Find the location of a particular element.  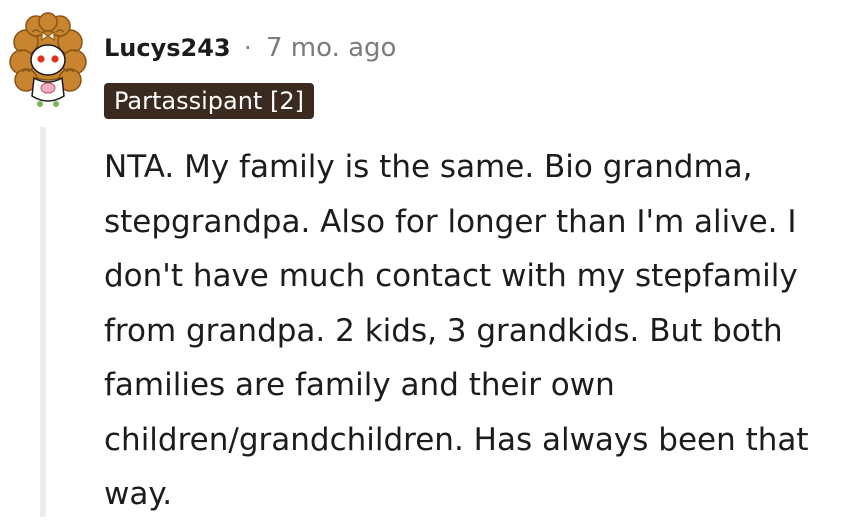

user-avatar is located at coordinates (48, 62).